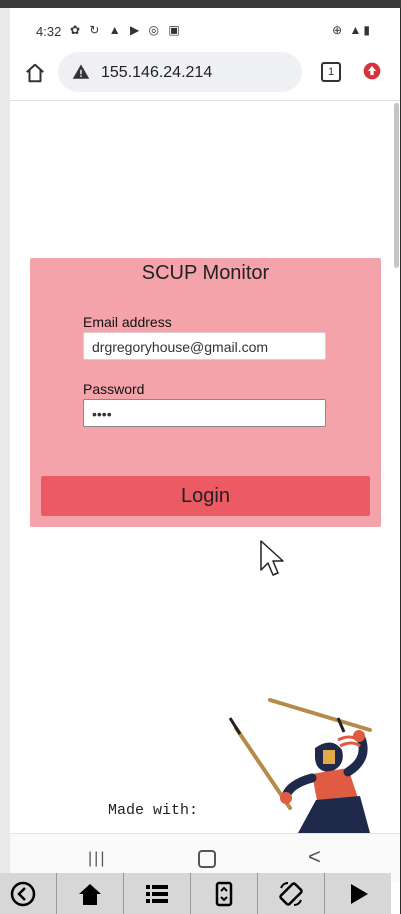 This screenshot has height=914, width=401. Describe the element at coordinates (157, 72) in the screenshot. I see `url-text: 155.146.24.214` at that location.